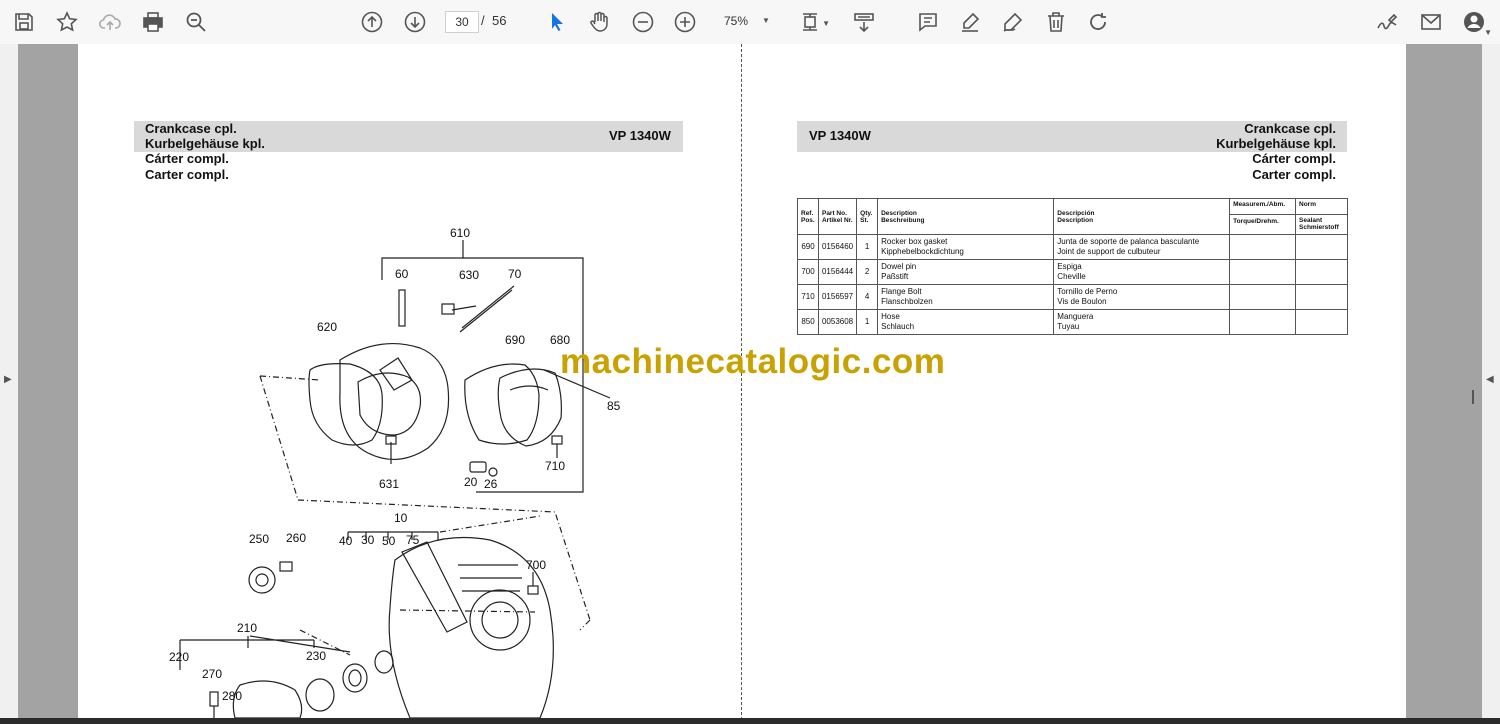 Image resolution: width=1500 pixels, height=724 pixels. Describe the element at coordinates (469, 275) in the screenshot. I see `callout-label: 630` at that location.